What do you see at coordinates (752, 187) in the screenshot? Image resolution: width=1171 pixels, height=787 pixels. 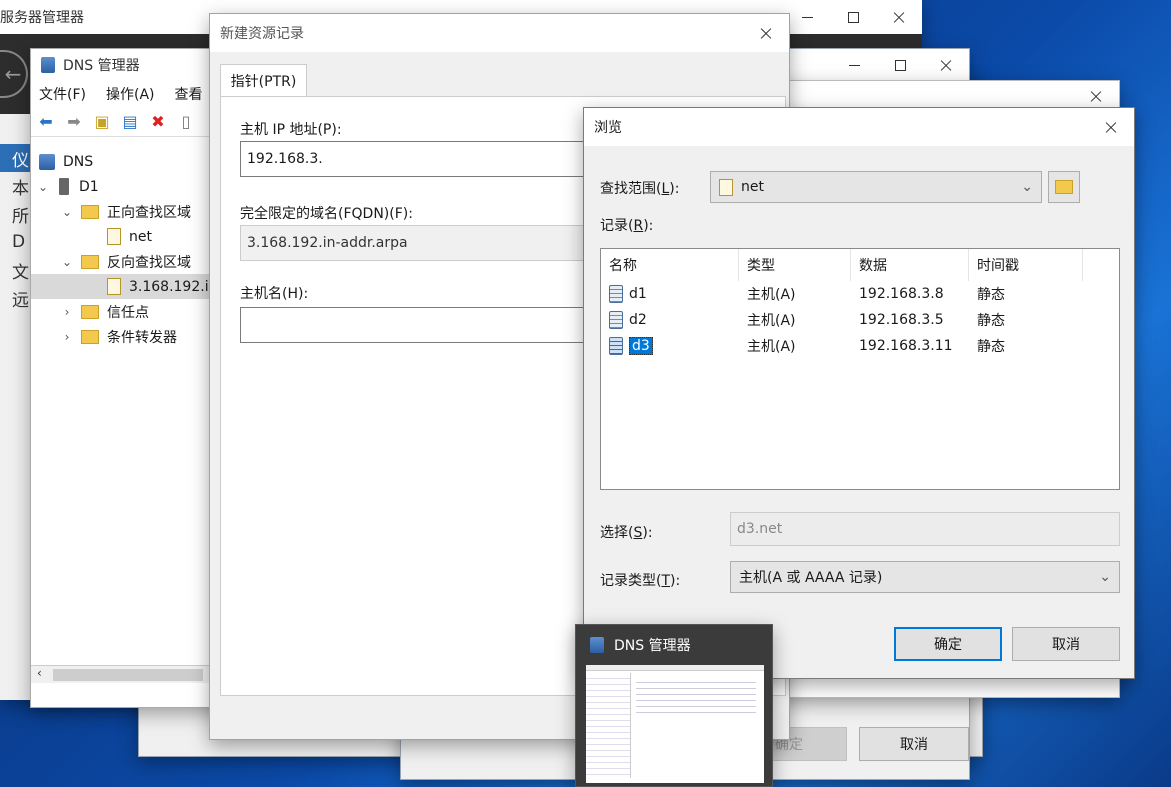 I see `scope-value: net` at bounding box center [752, 187].